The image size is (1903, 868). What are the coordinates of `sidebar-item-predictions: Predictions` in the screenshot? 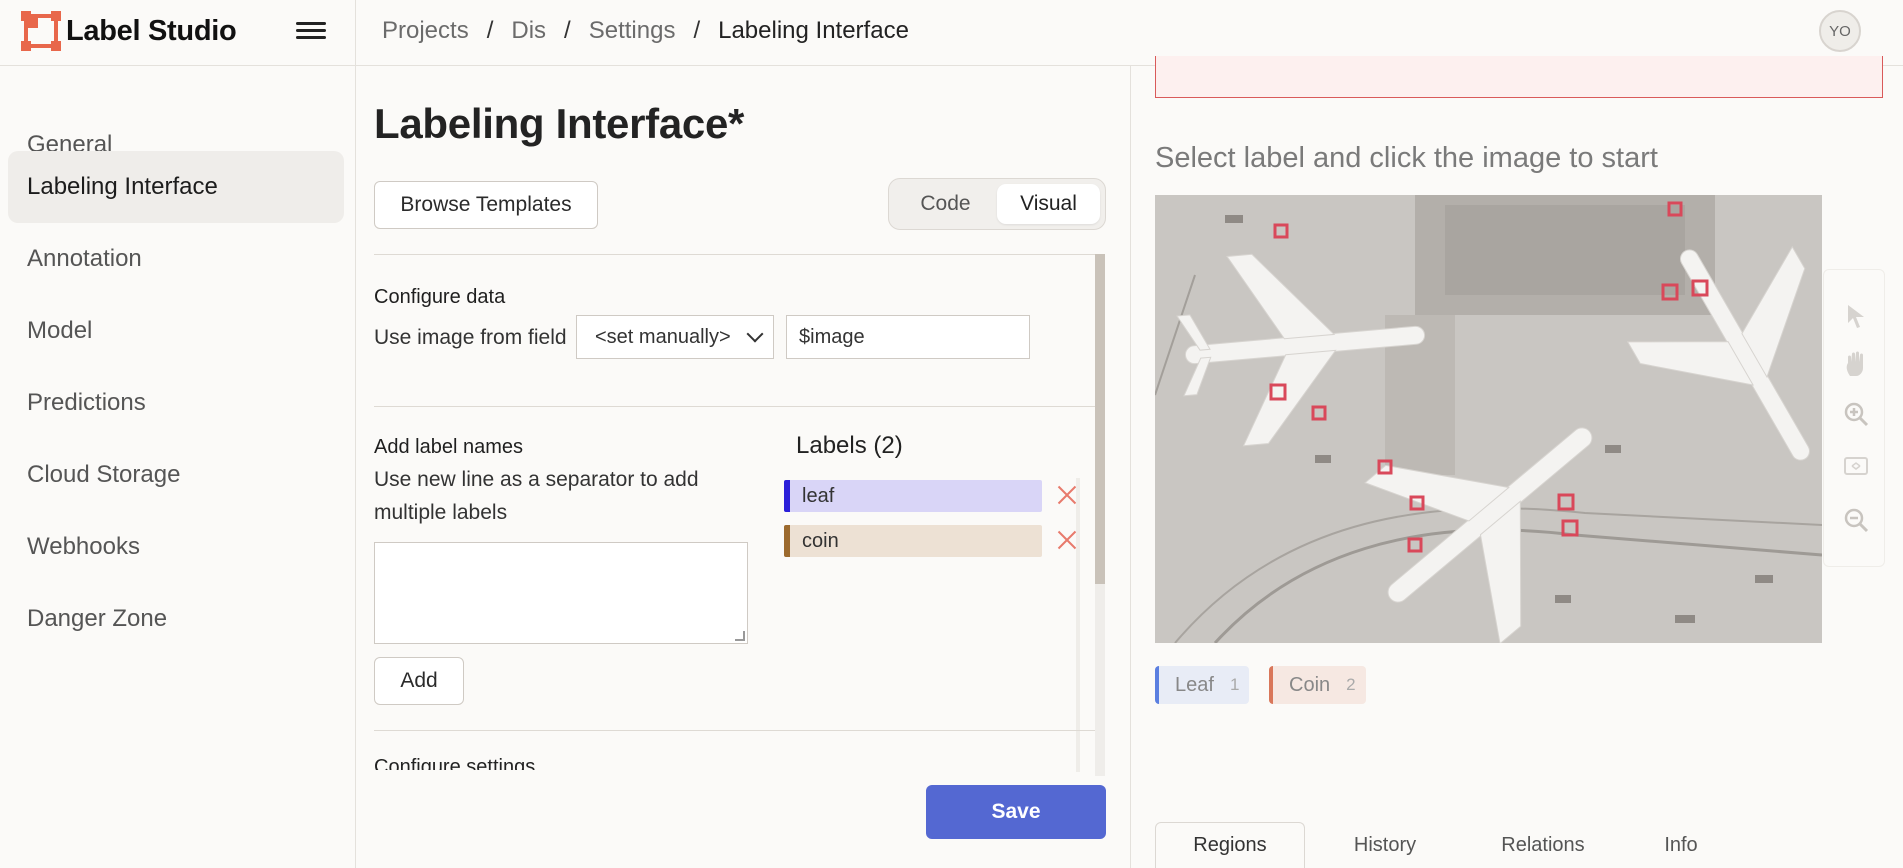 It's located at (176, 403).